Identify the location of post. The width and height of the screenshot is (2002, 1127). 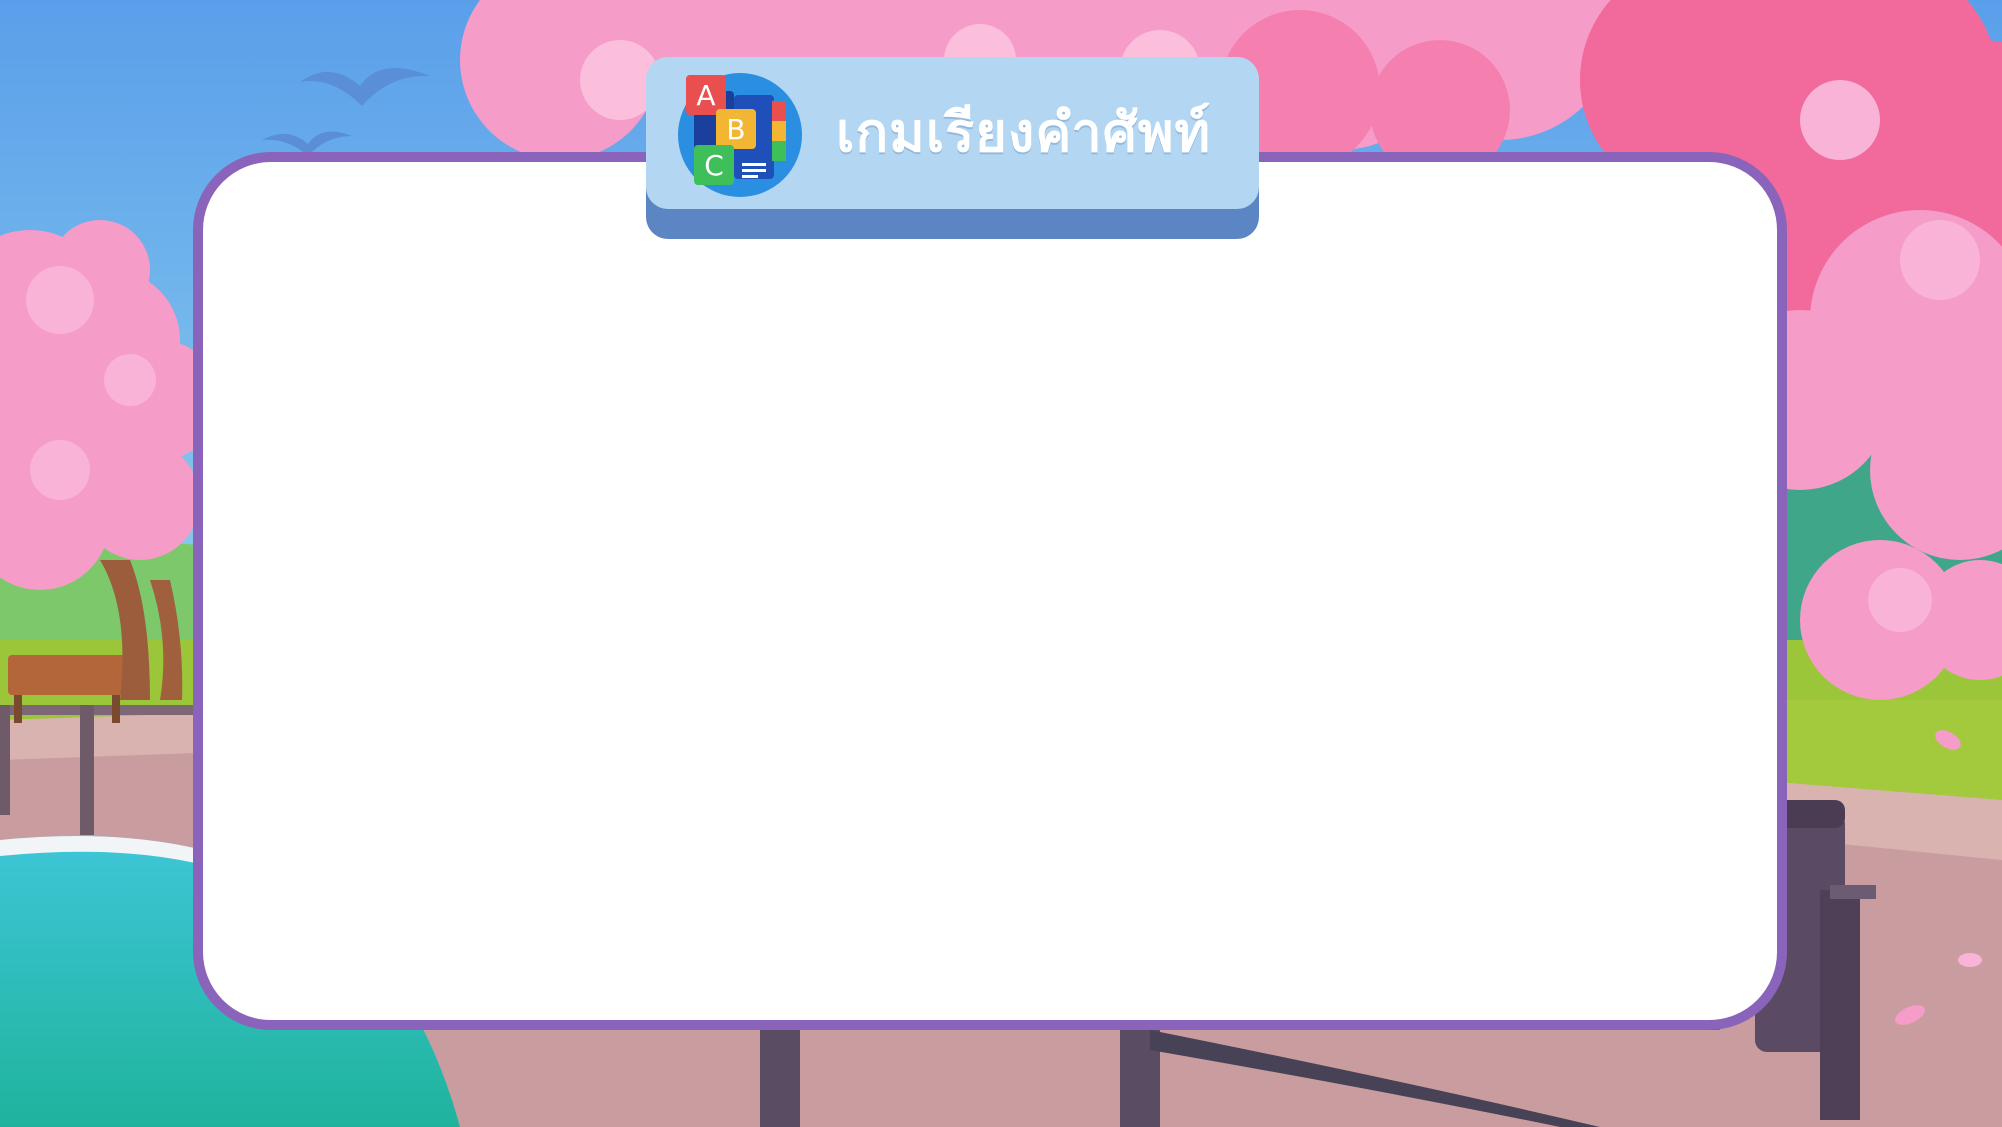
(1840, 1005).